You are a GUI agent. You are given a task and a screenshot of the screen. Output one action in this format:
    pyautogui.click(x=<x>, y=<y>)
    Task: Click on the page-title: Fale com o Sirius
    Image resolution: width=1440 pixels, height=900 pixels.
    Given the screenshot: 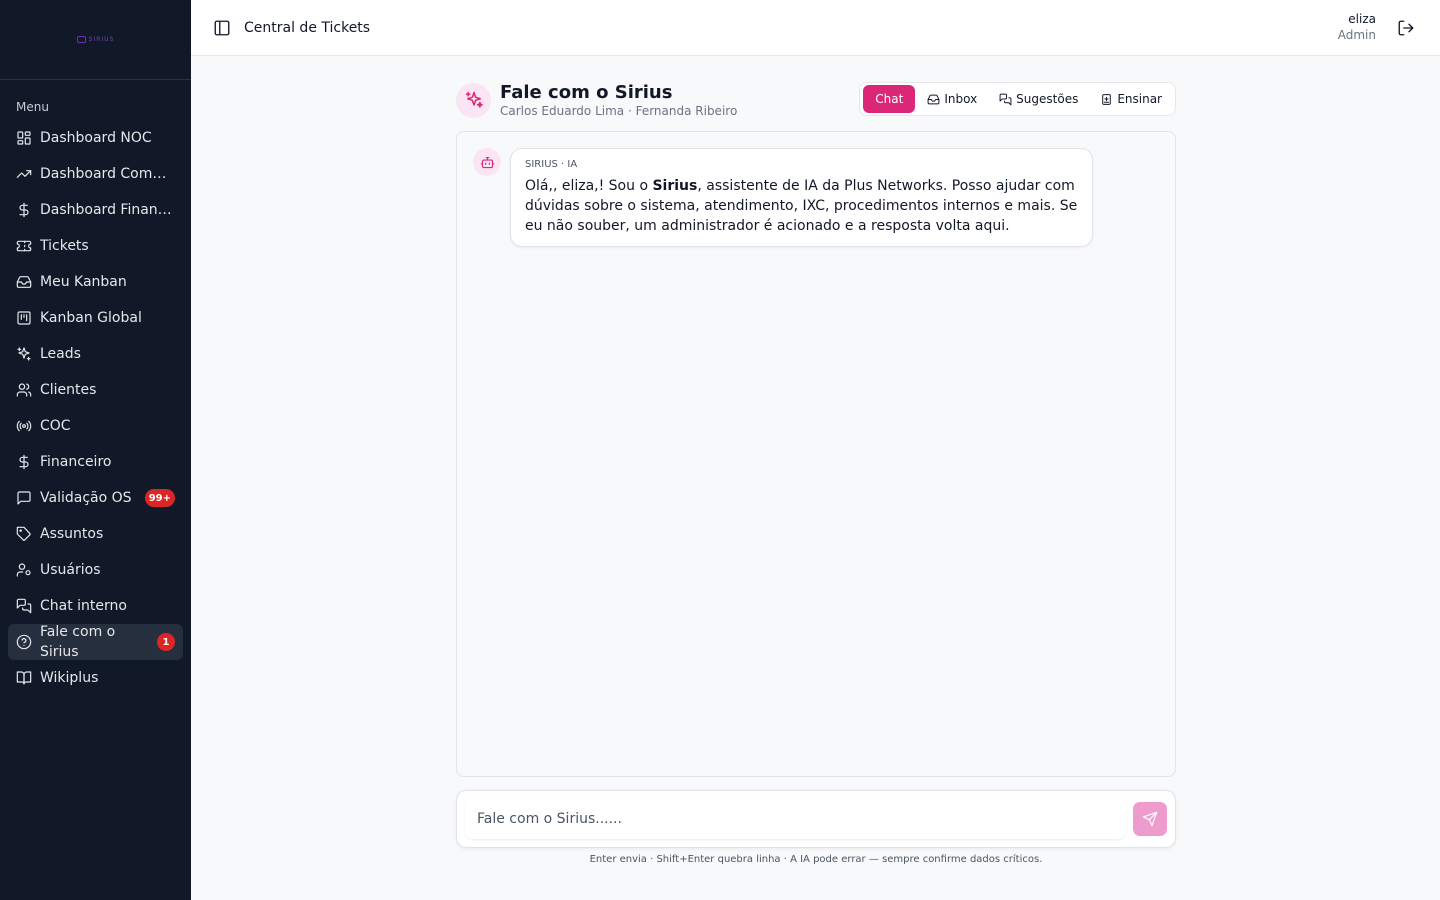 What is the action you would take?
    pyautogui.click(x=586, y=92)
    